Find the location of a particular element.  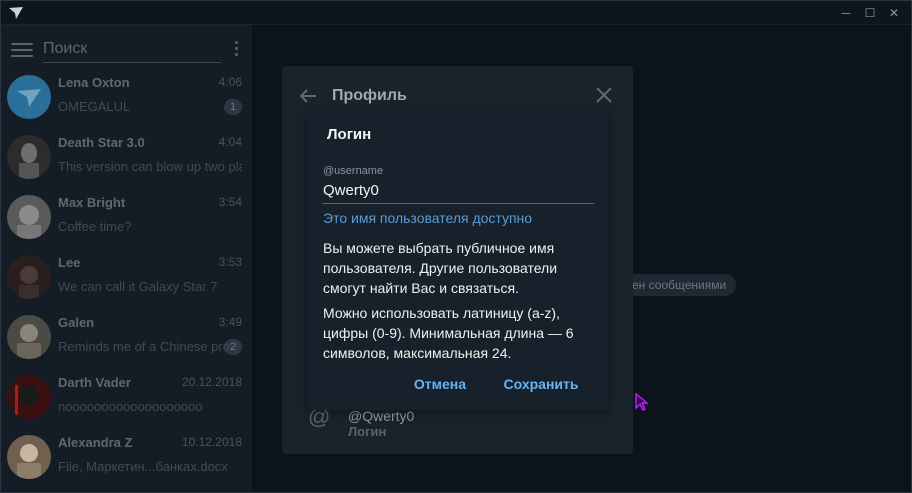

window-close-button: ✕ is located at coordinates (894, 13).